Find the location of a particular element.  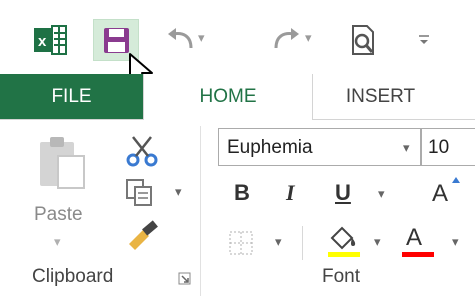

print-preview-icon is located at coordinates (363, 40).